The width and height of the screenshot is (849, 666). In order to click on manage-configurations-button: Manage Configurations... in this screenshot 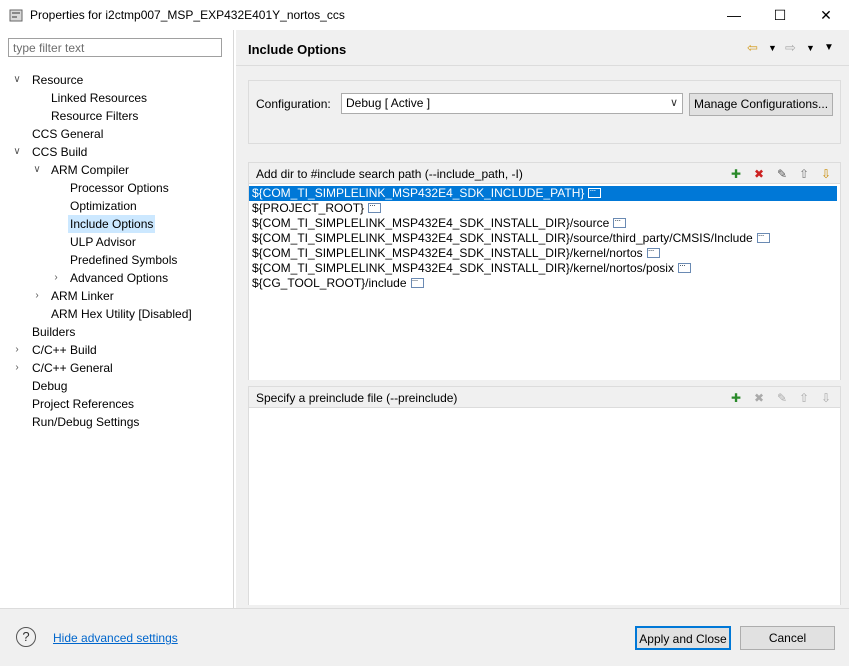, I will do `click(761, 104)`.